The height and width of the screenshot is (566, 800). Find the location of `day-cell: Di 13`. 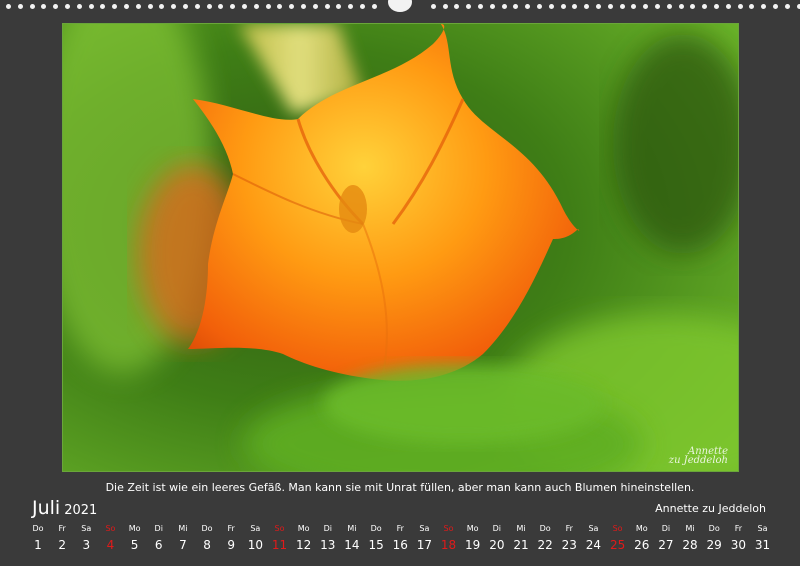

day-cell: Di 13 is located at coordinates (328, 537).